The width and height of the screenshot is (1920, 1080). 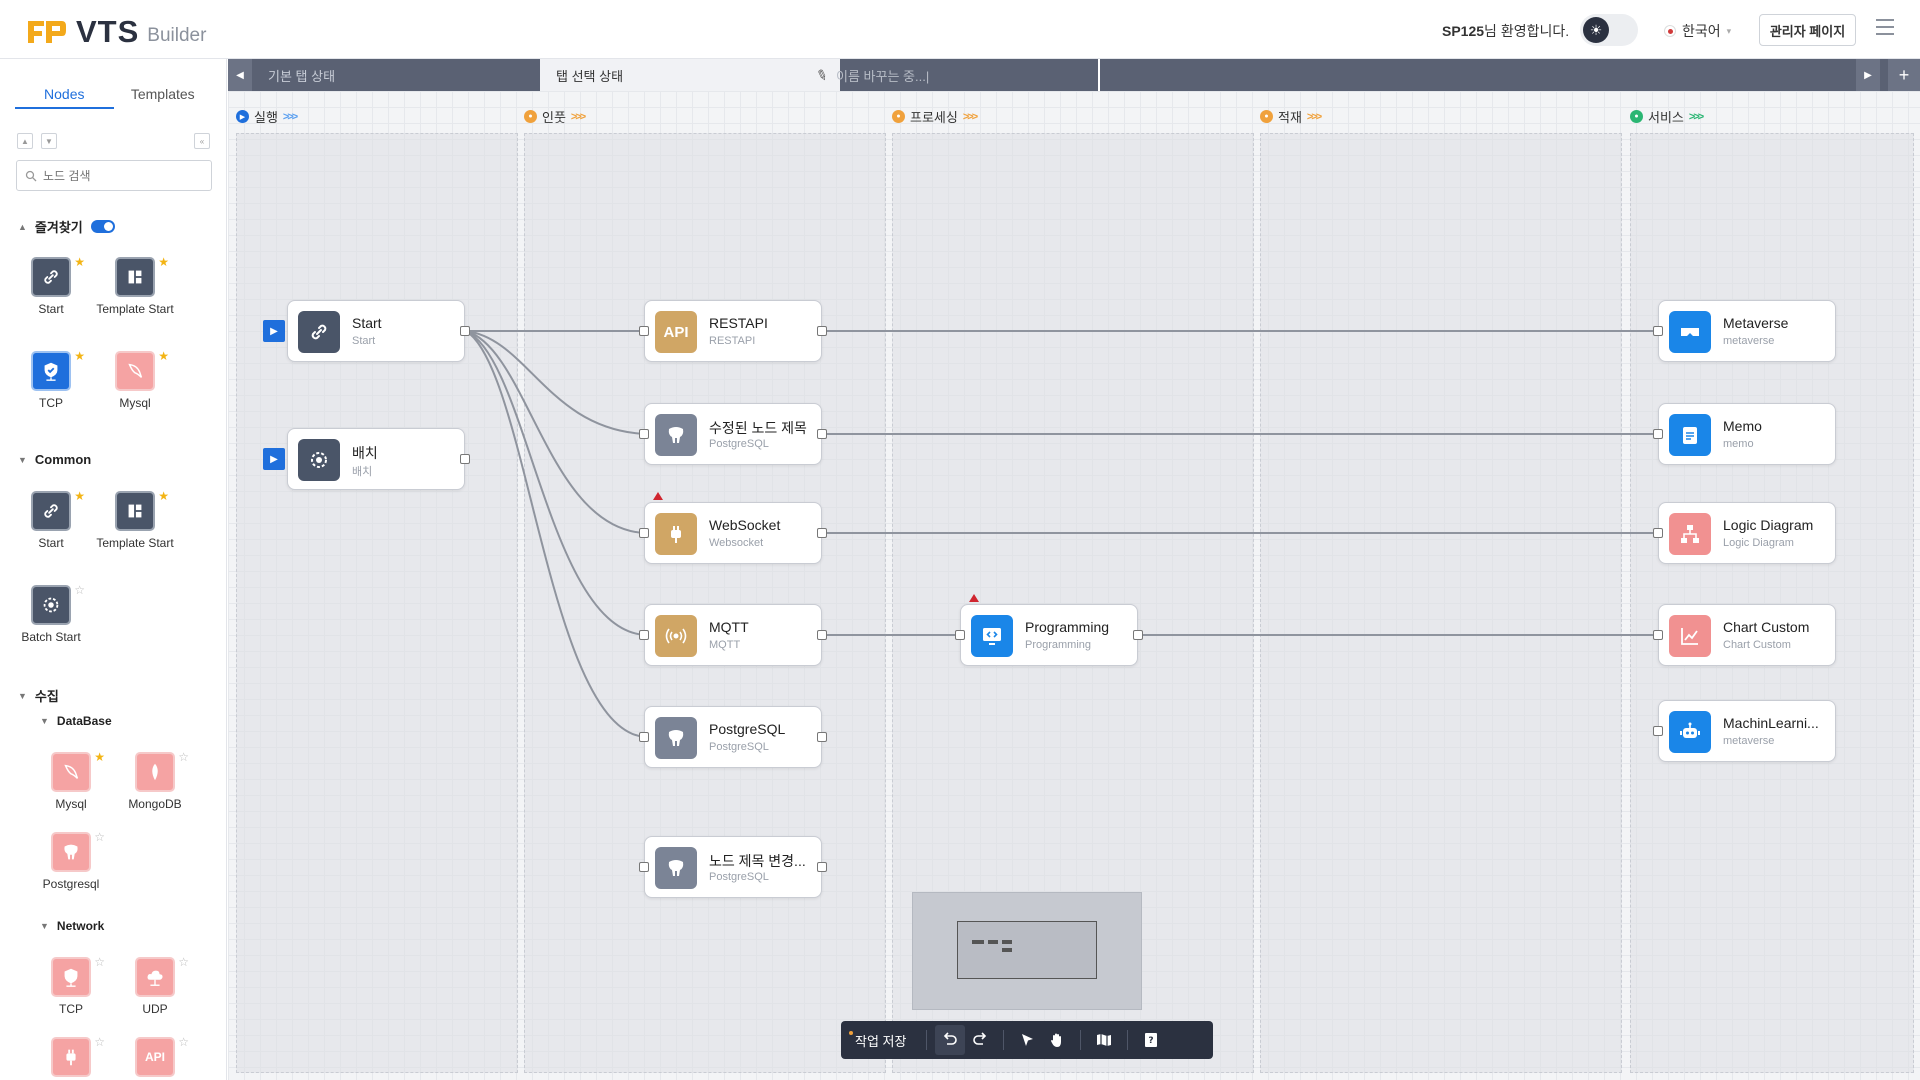 What do you see at coordinates (739, 444) in the screenshot?
I see `node-subtitle: PostgreSQL` at bounding box center [739, 444].